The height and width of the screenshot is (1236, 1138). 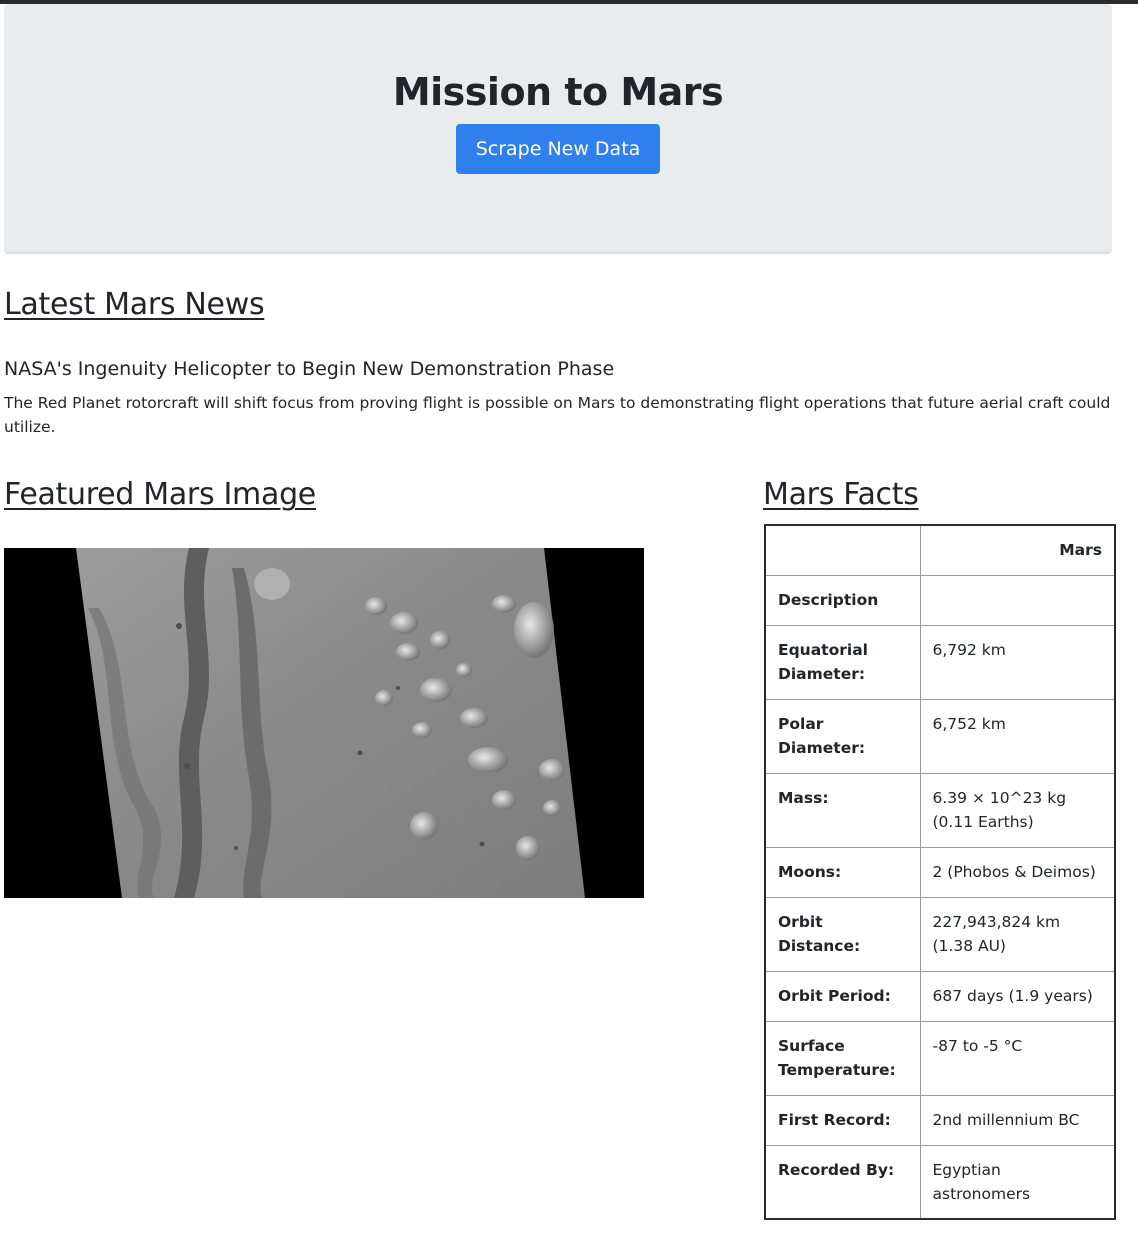 I want to click on table-corner-cell, so click(x=842, y=550).